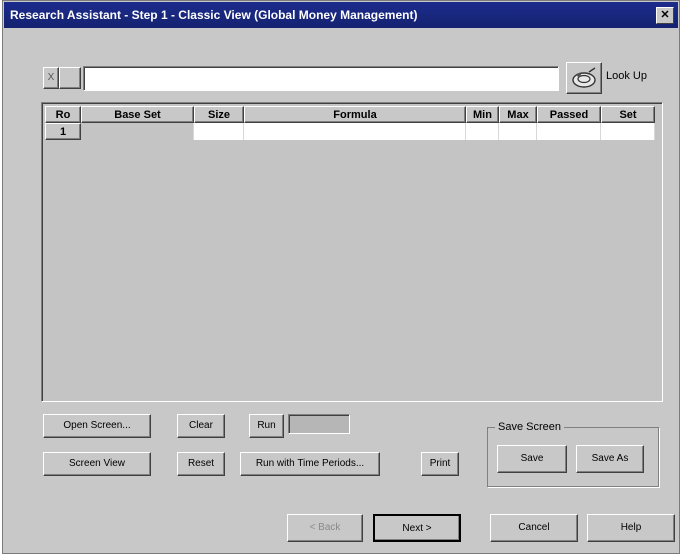  What do you see at coordinates (355, 114) in the screenshot?
I see `column-header-formula: Formula` at bounding box center [355, 114].